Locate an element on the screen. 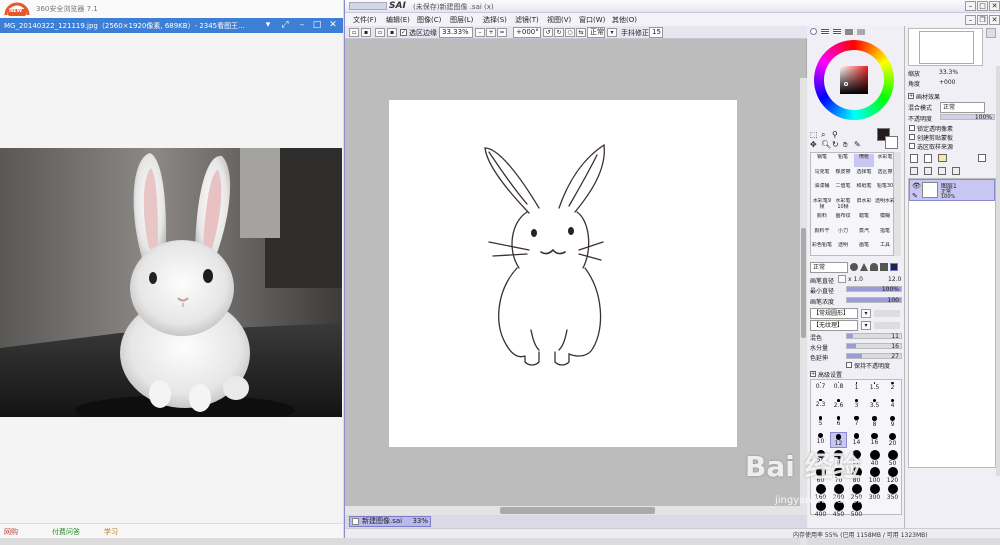  brush-tool-item: 彩色铅笔 is located at coordinates (822, 248).